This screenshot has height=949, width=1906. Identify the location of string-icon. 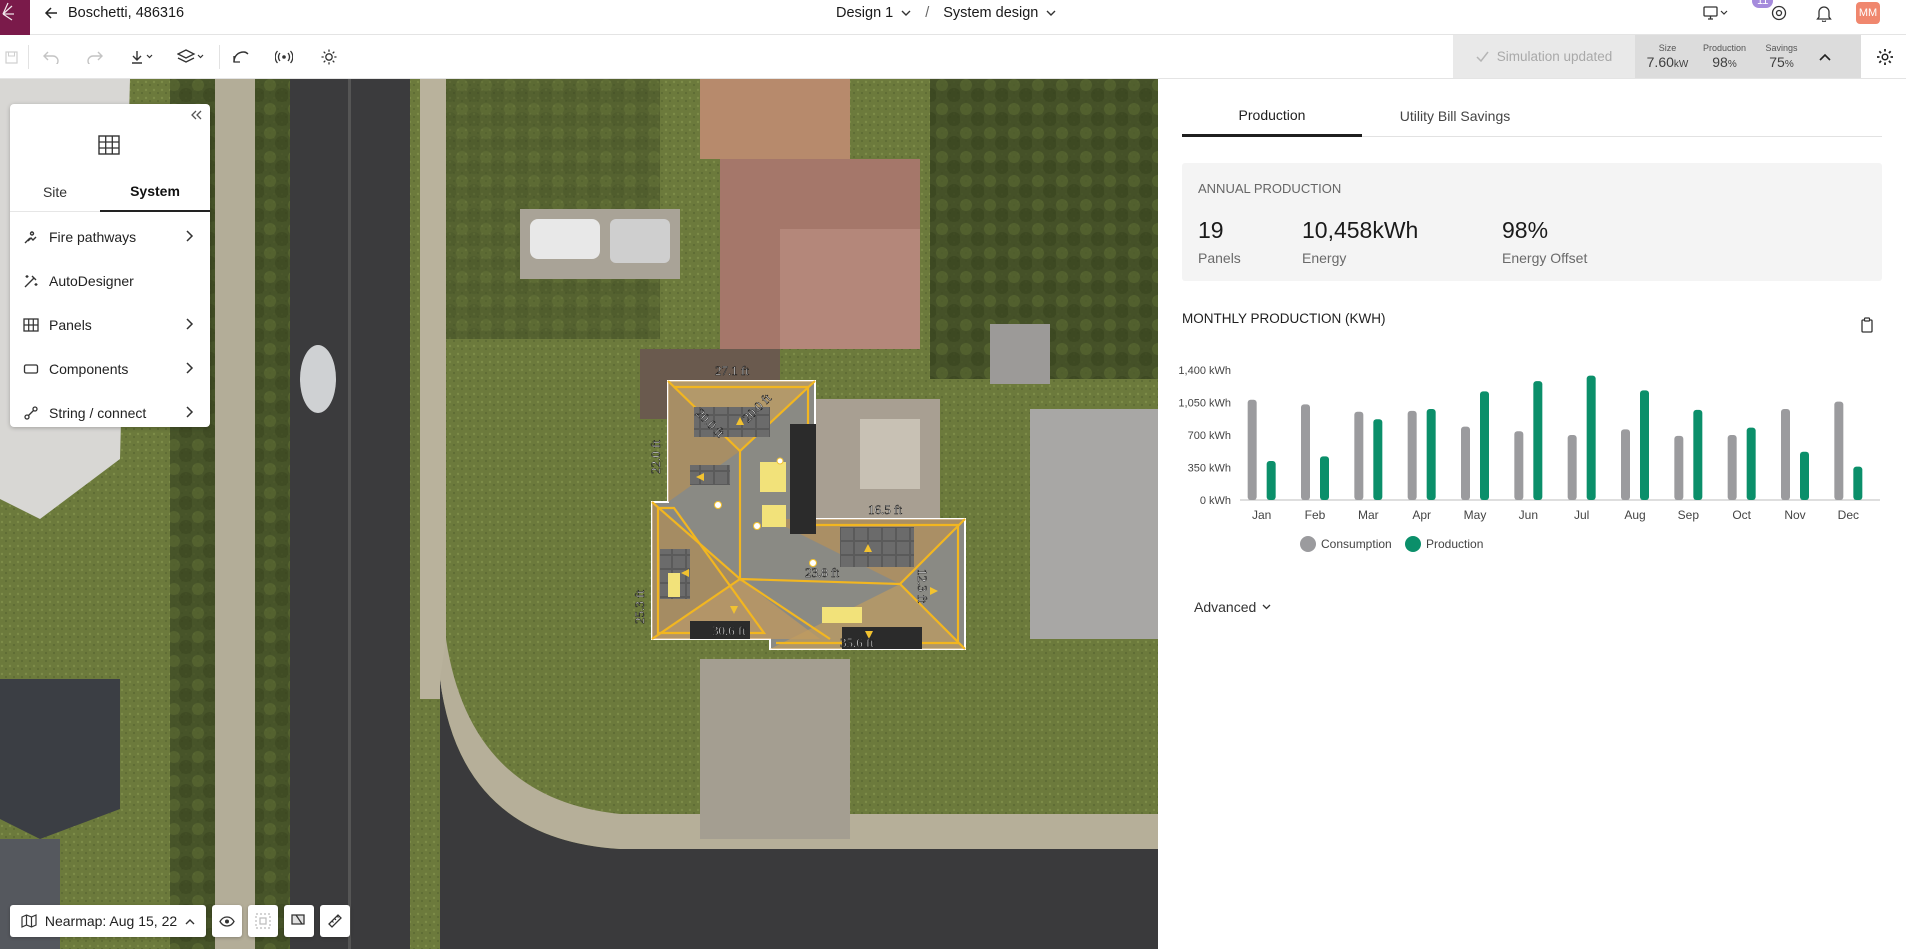
(31, 413).